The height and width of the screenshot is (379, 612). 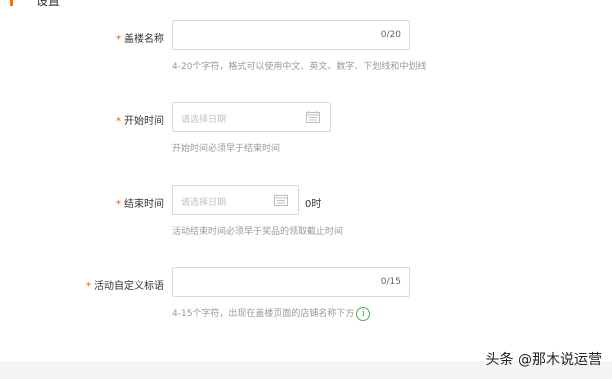 I want to click on name-hint: 4-20个字符，格式可以使用中文、英文、数字、下划线和中划线, so click(x=299, y=67).